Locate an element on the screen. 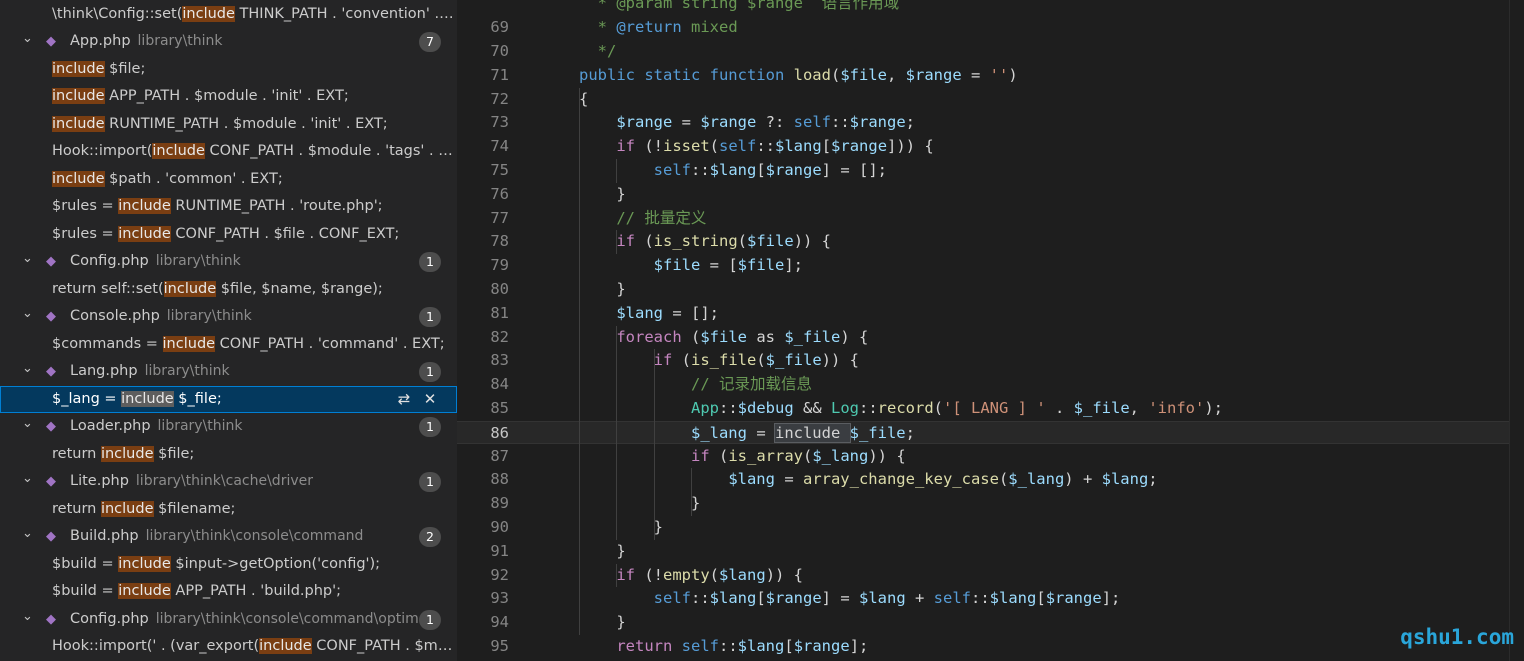  line-number: 80 is located at coordinates (499, 288).